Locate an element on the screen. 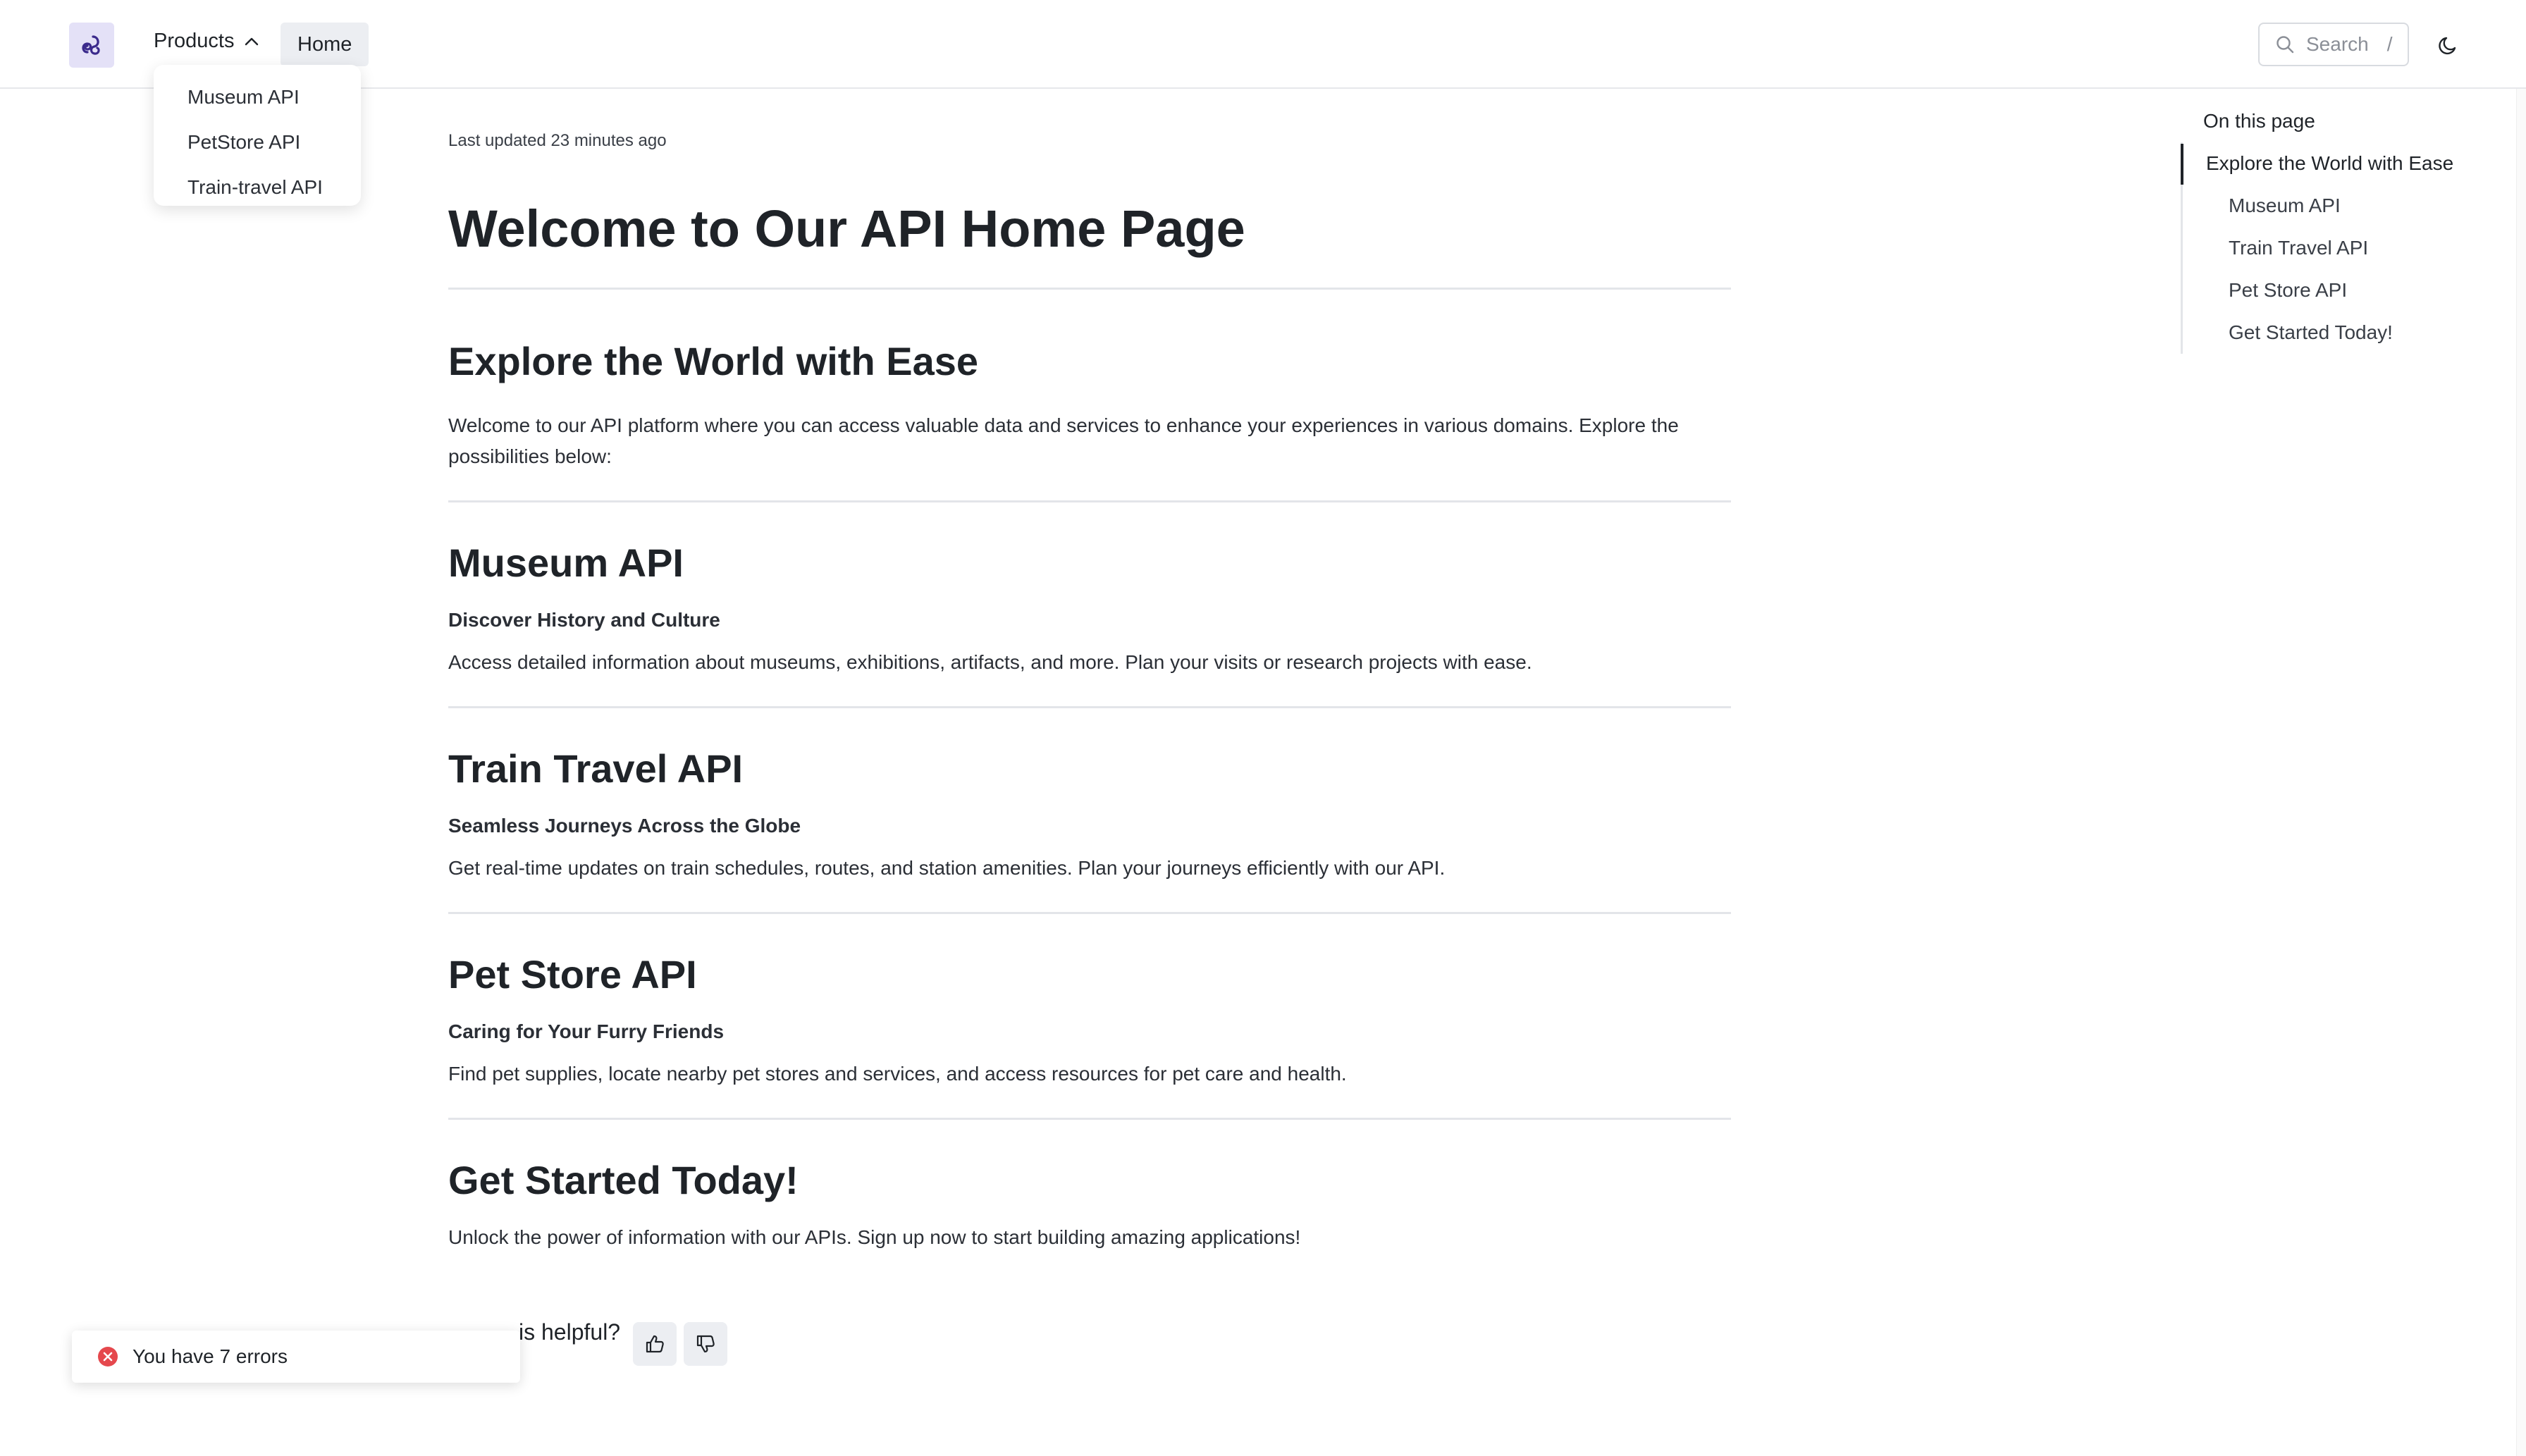 This screenshot has height=1456, width=2526. thumbs-down-icon is located at coordinates (705, 1344).